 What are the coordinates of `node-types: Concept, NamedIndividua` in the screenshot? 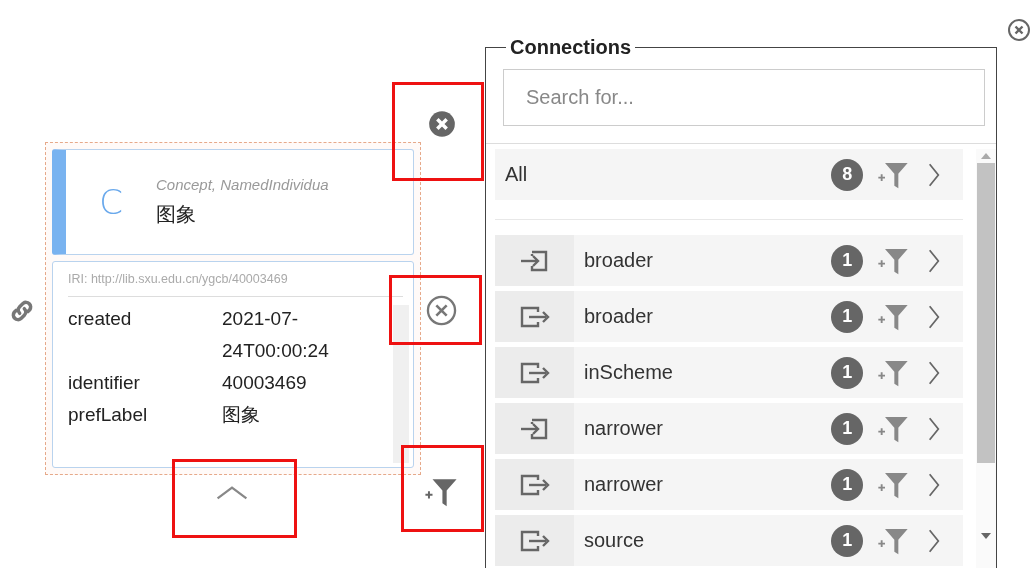 It's located at (242, 184).